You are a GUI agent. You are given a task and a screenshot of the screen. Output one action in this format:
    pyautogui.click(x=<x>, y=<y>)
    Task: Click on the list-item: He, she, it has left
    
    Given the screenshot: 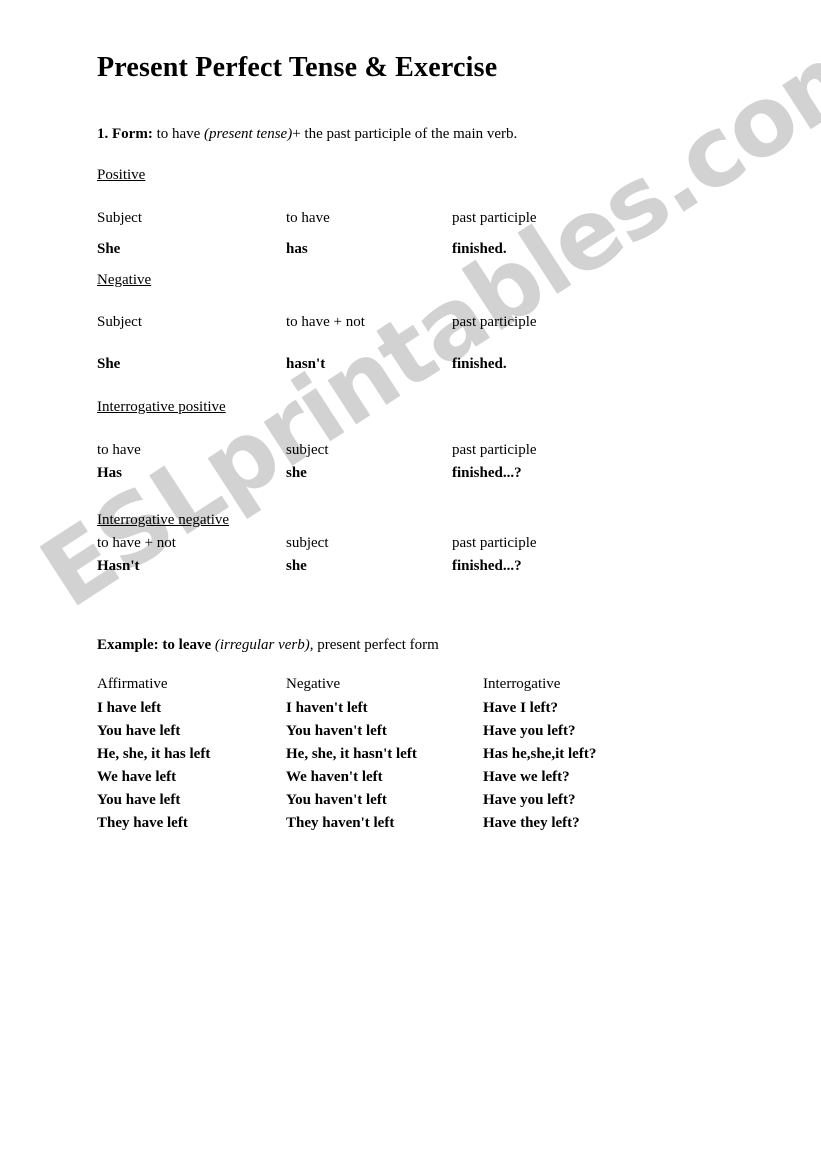 What is the action you would take?
    pyautogui.click(x=154, y=754)
    